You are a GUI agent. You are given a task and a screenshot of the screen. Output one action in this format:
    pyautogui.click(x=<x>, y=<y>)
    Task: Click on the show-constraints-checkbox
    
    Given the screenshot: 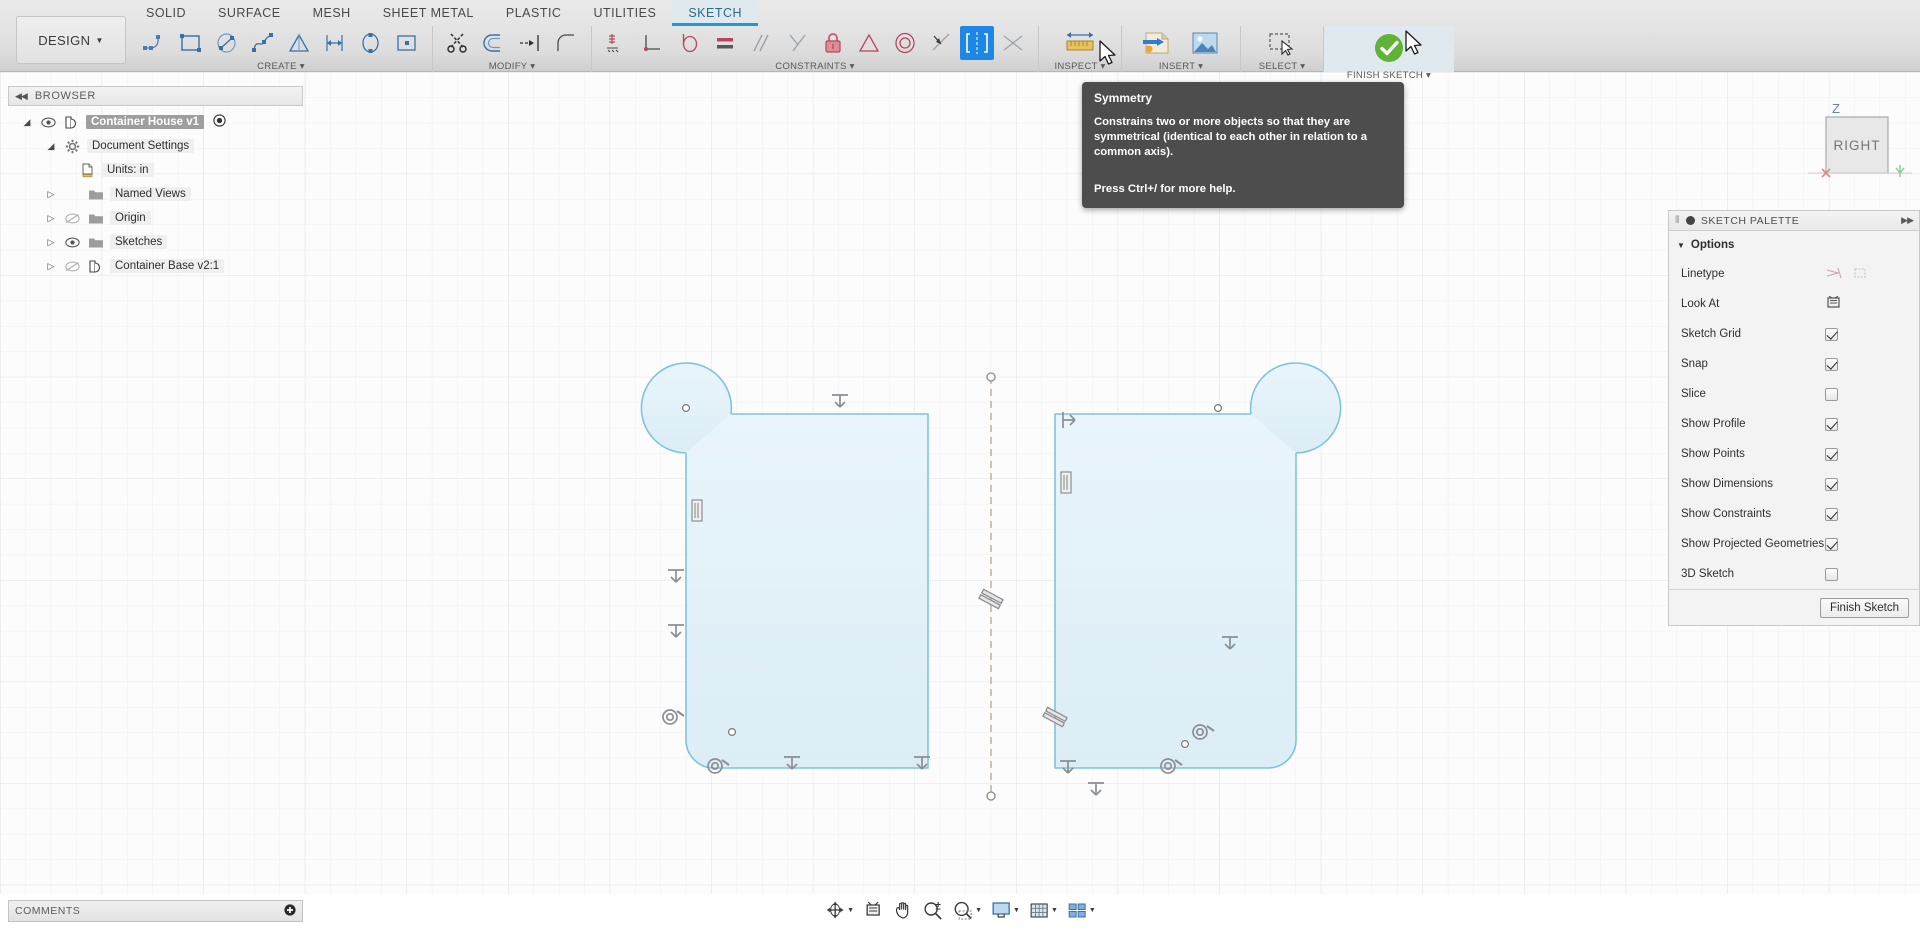 What is the action you would take?
    pyautogui.click(x=1831, y=514)
    